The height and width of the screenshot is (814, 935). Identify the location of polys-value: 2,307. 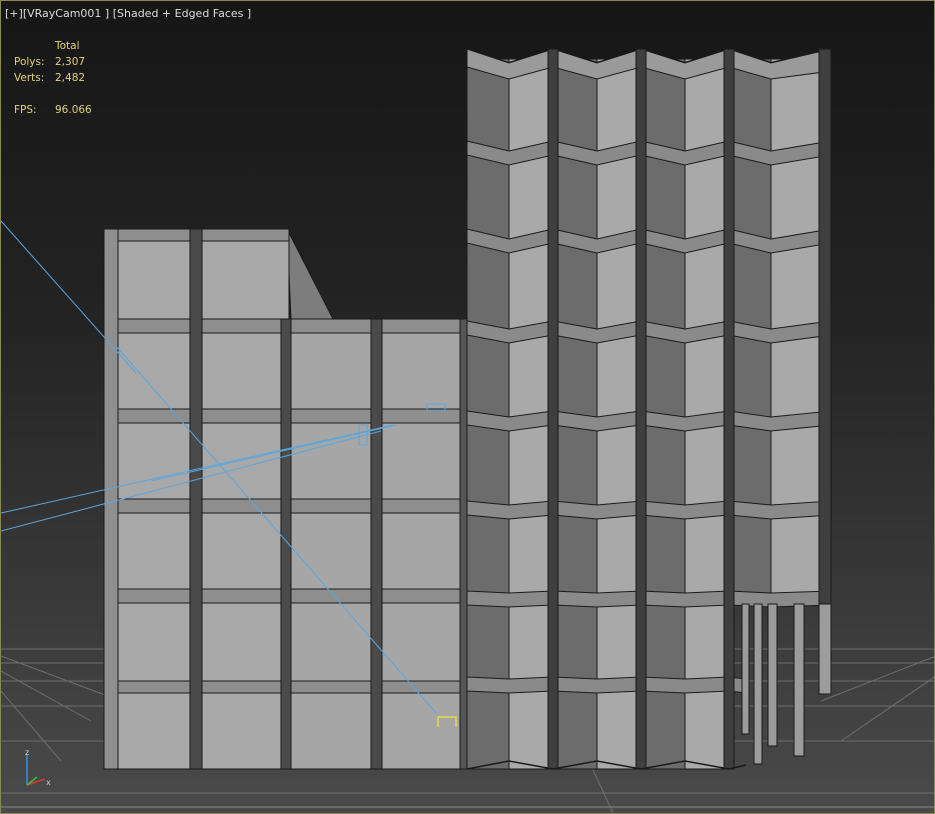
(70, 62).